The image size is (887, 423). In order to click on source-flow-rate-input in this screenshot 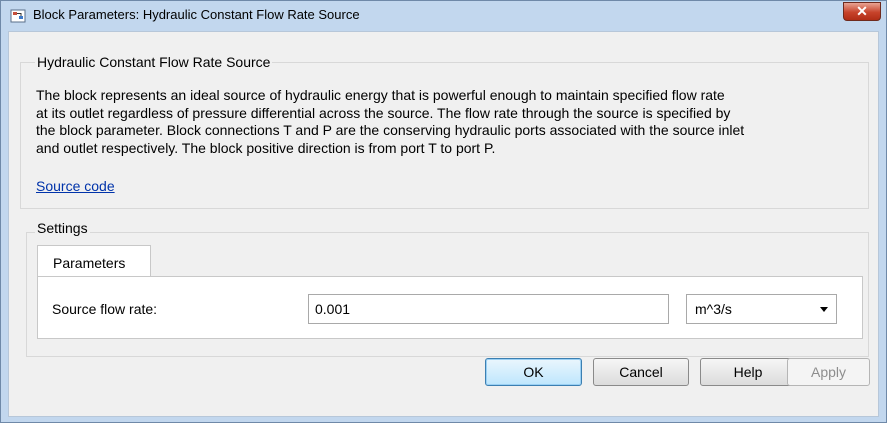, I will do `click(488, 309)`.